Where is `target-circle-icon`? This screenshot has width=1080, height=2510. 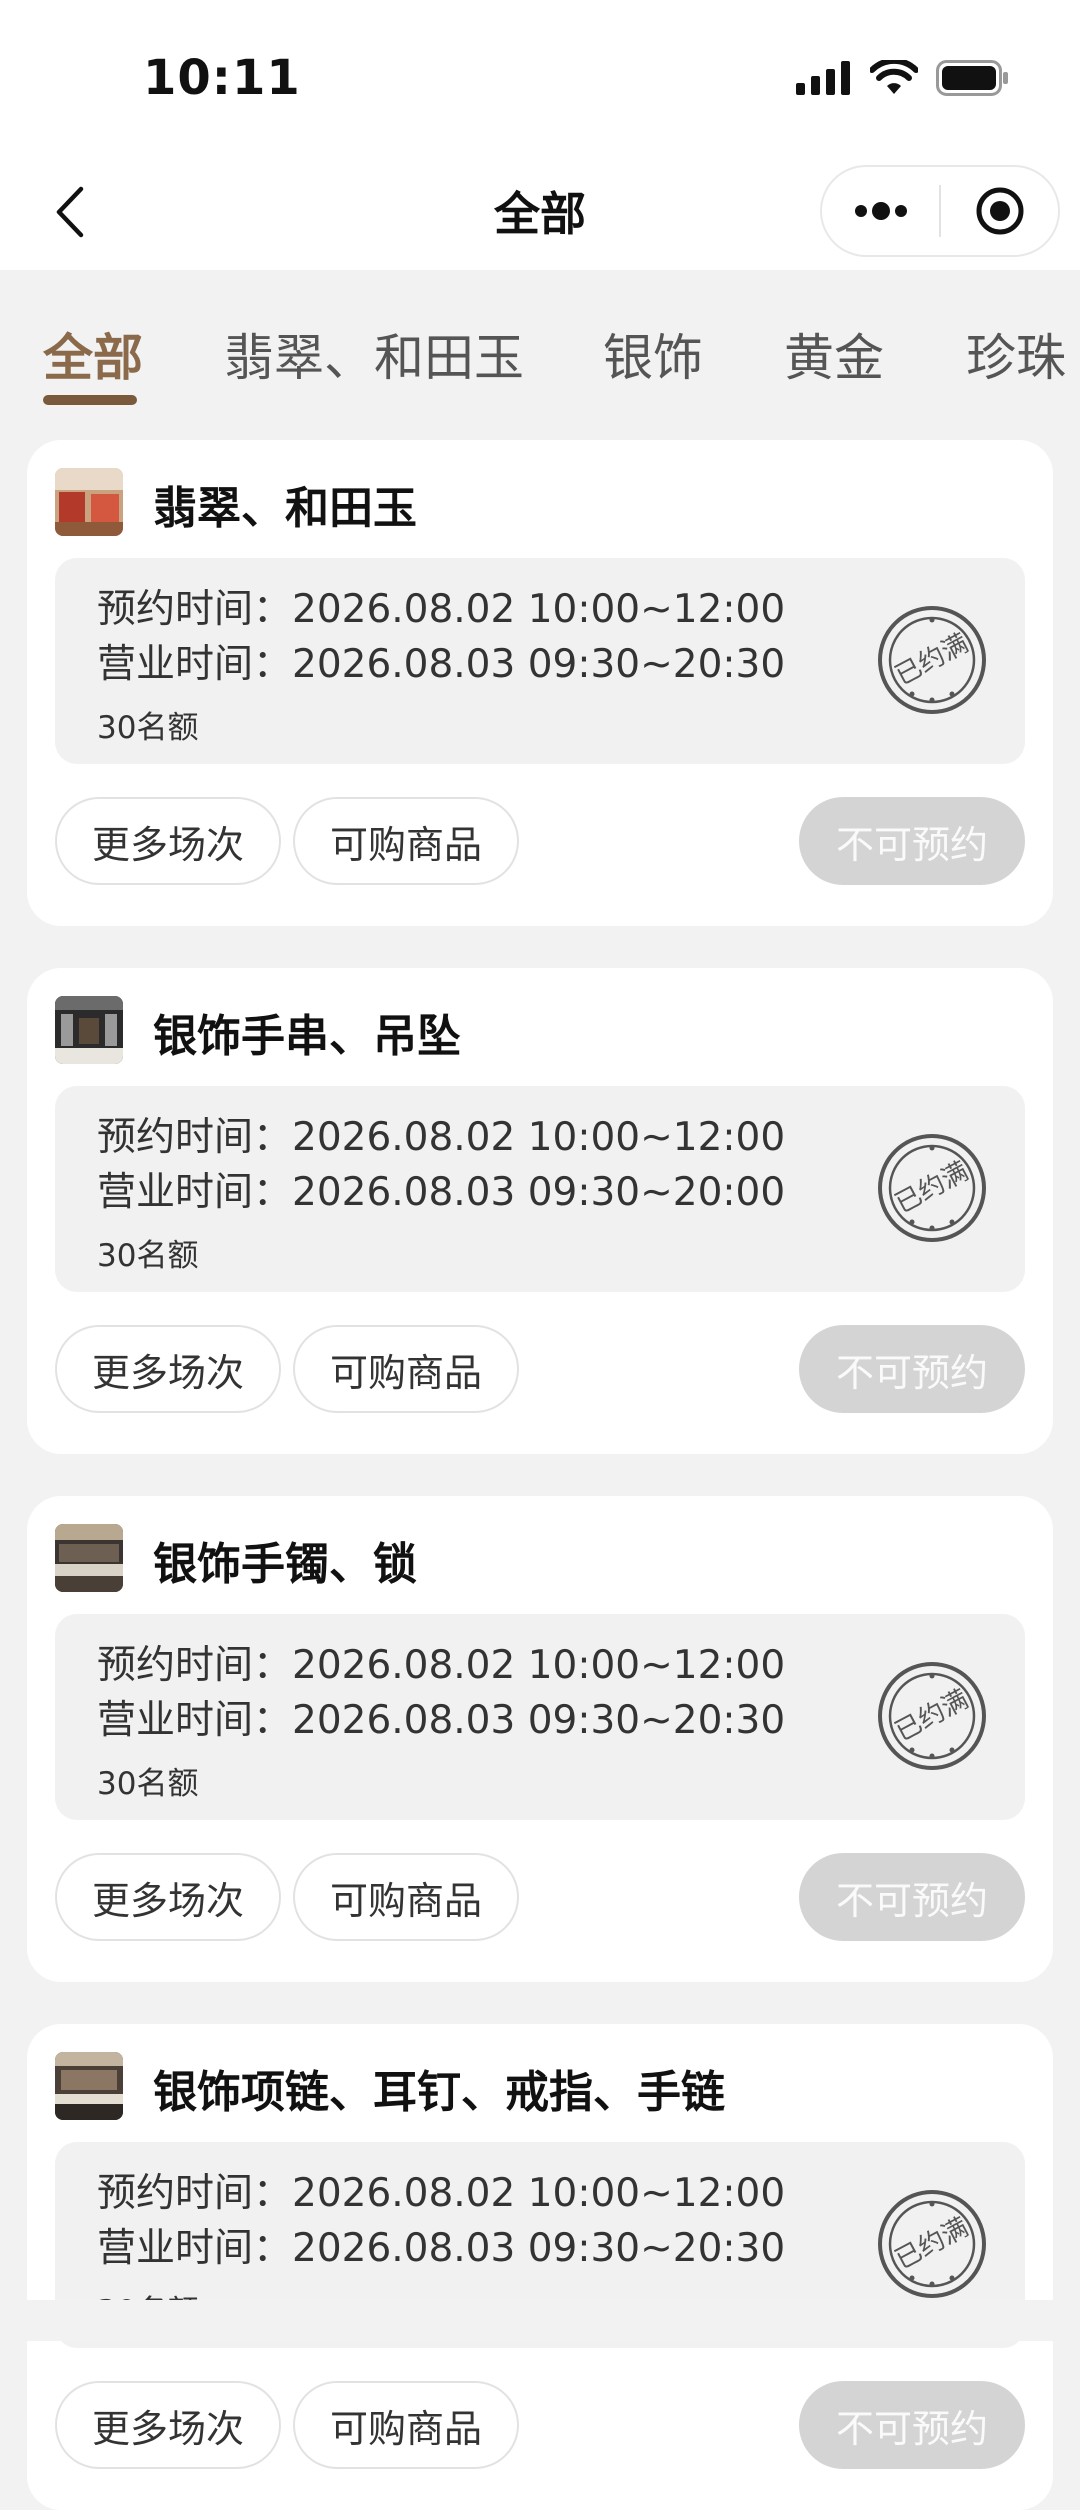
target-circle-icon is located at coordinates (999, 211).